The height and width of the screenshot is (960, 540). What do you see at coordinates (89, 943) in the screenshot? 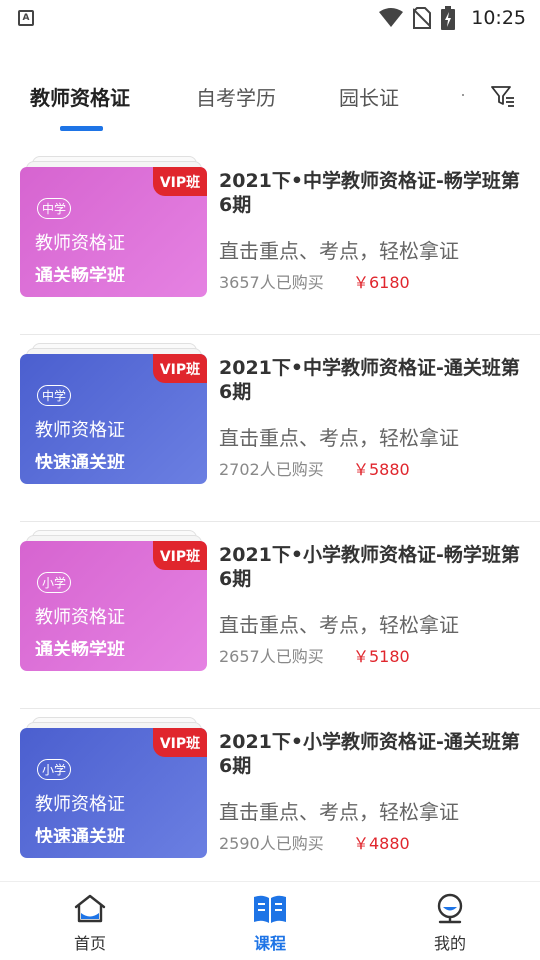
I see `nav-home-label: 首页` at bounding box center [89, 943].